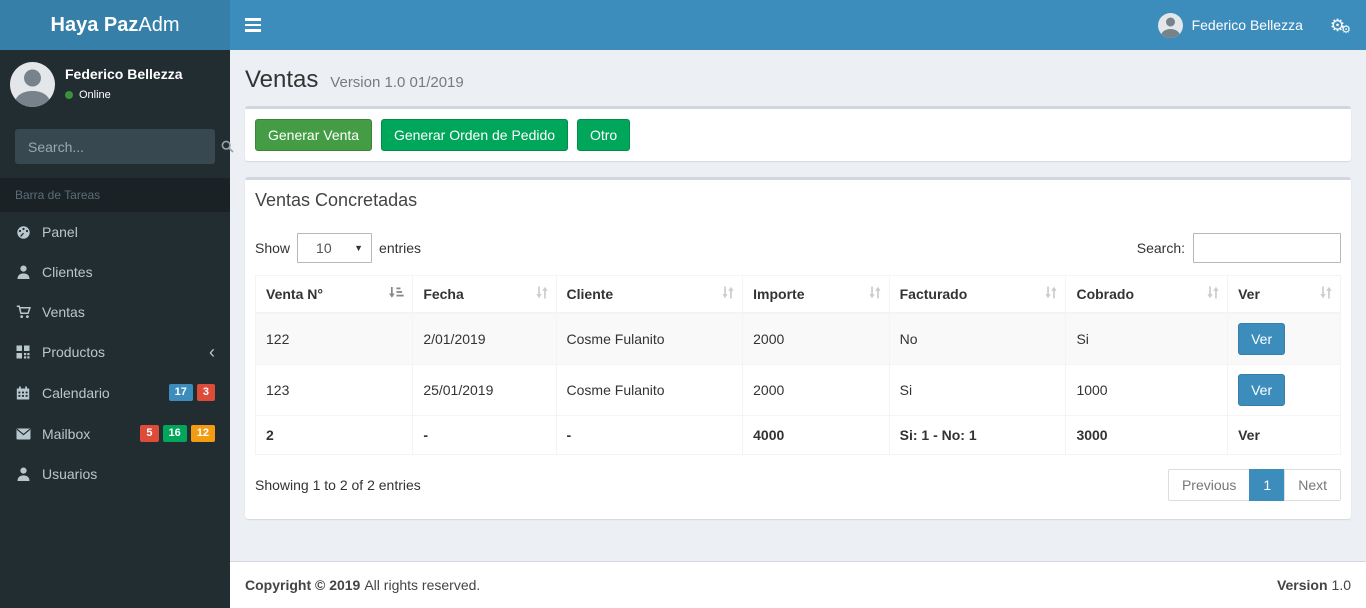 This screenshot has width=1366, height=608. I want to click on envelope-icon, so click(23, 434).